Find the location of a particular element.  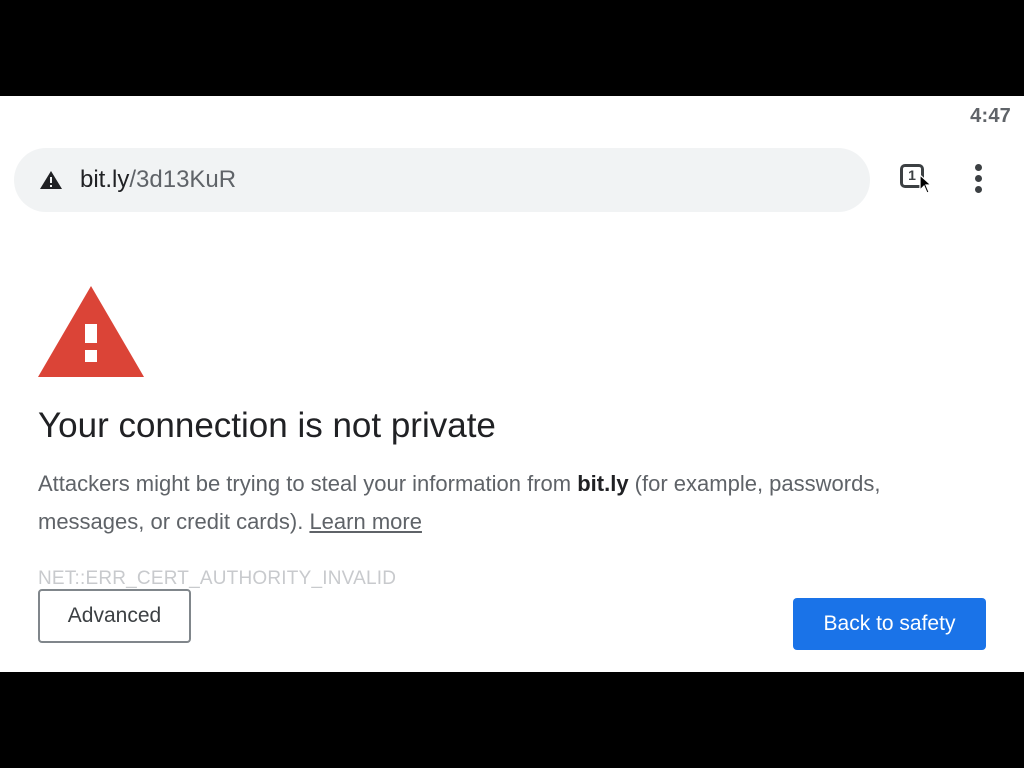

warning-triangle-icon is located at coordinates (51, 180).